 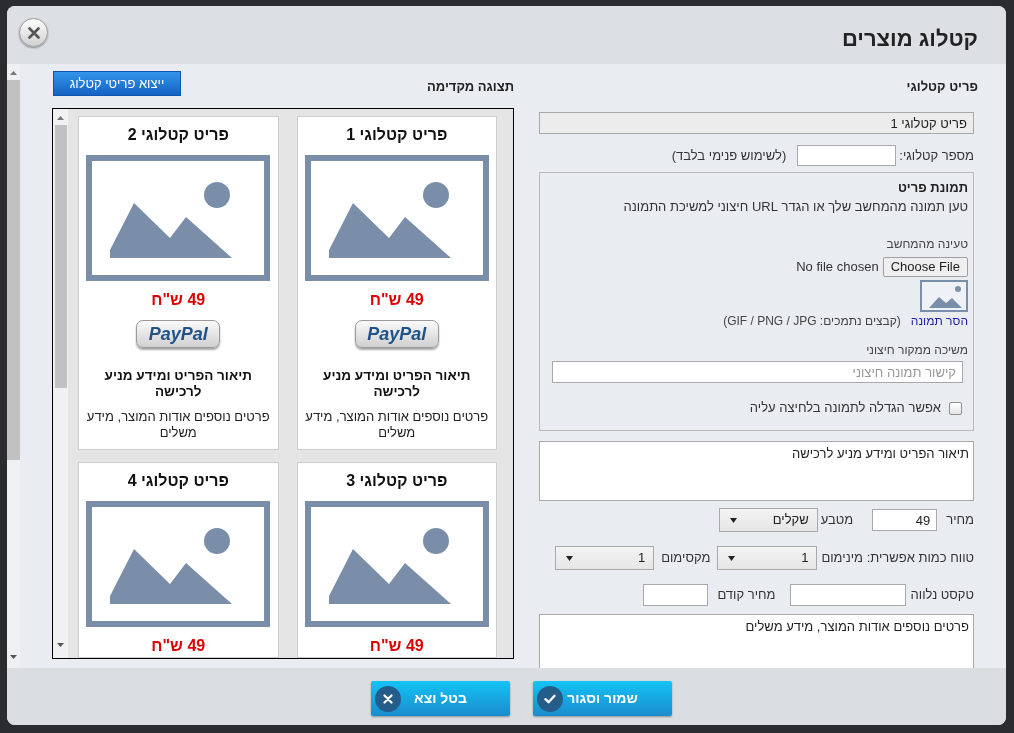 I want to click on field-label: מקסימום, so click(x=686, y=558).